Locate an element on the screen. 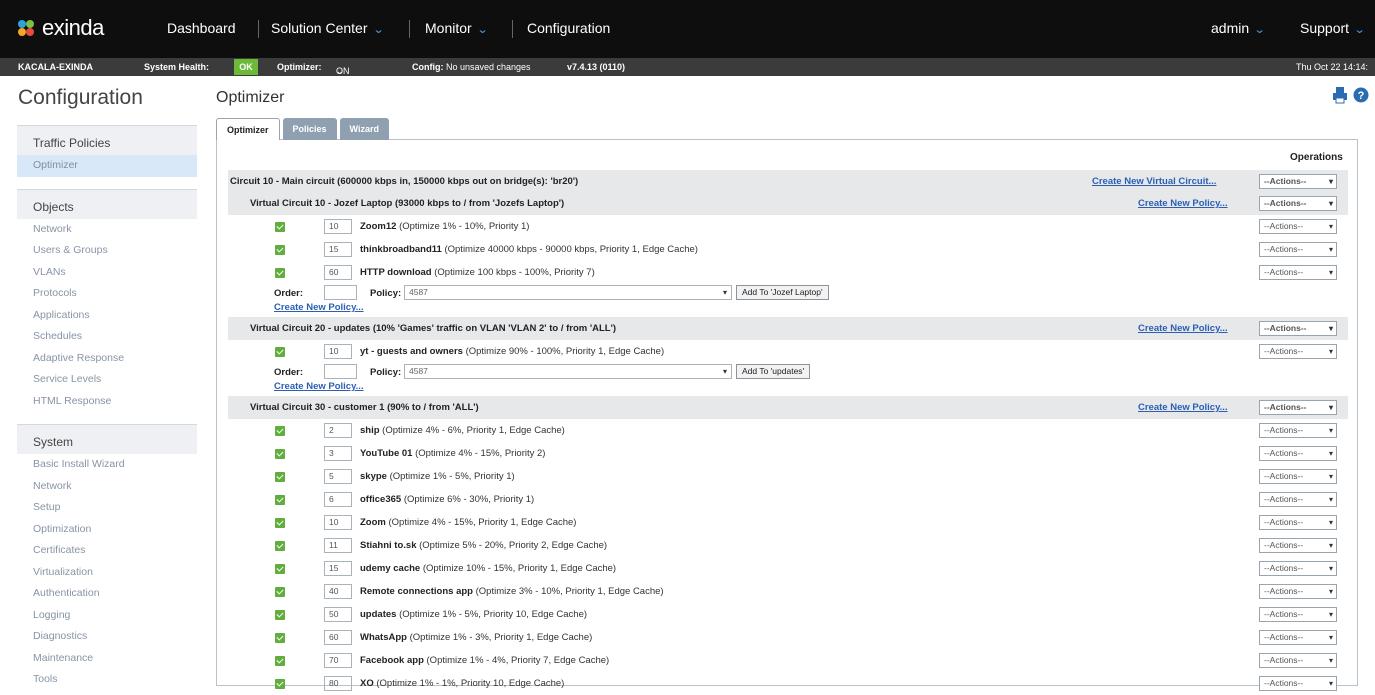 The height and width of the screenshot is (695, 1375). exinda-logo: exinda is located at coordinates (60, 28).